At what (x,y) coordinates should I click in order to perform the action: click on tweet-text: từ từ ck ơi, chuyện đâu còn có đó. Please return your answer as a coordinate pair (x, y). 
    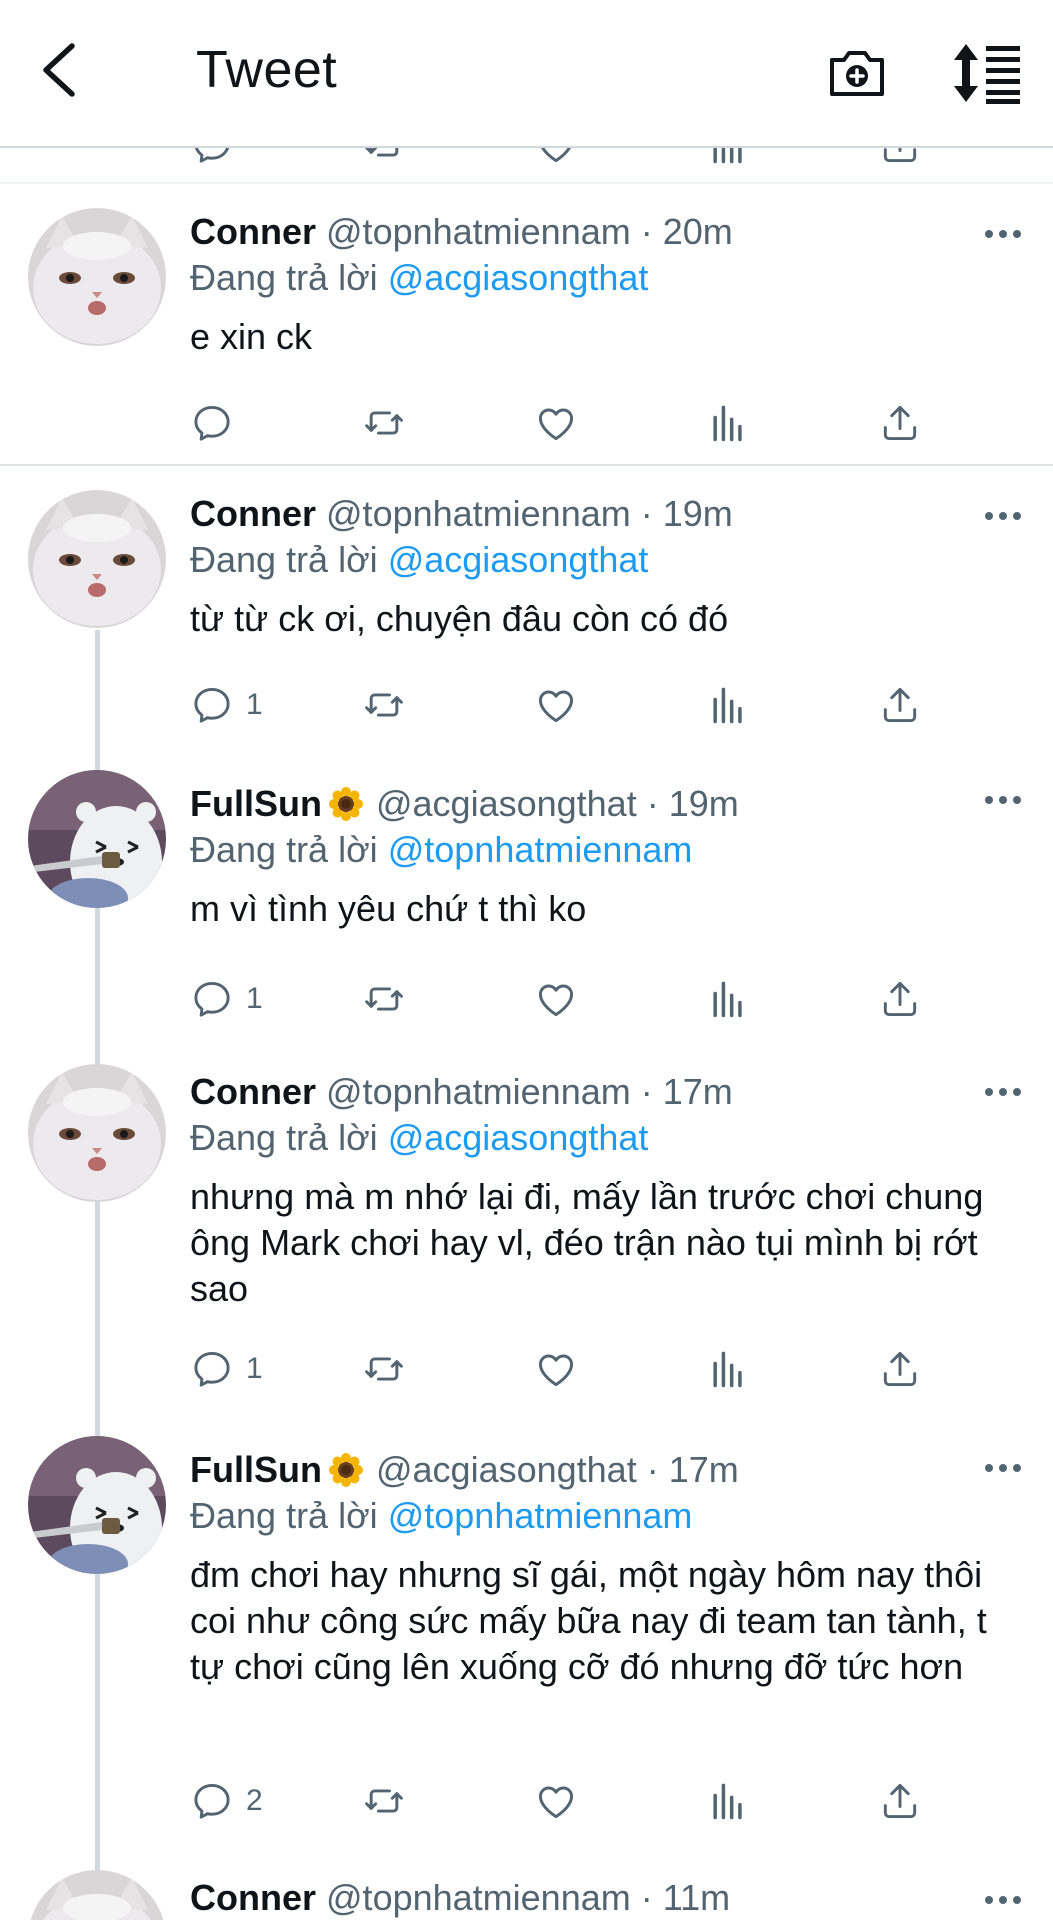
    Looking at the image, I should click on (459, 618).